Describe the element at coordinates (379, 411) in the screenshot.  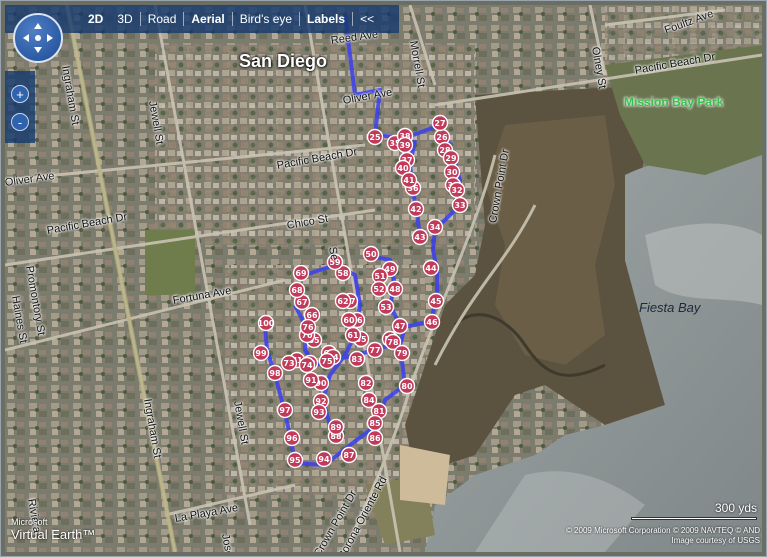
I see `svg-text: 81` at that location.